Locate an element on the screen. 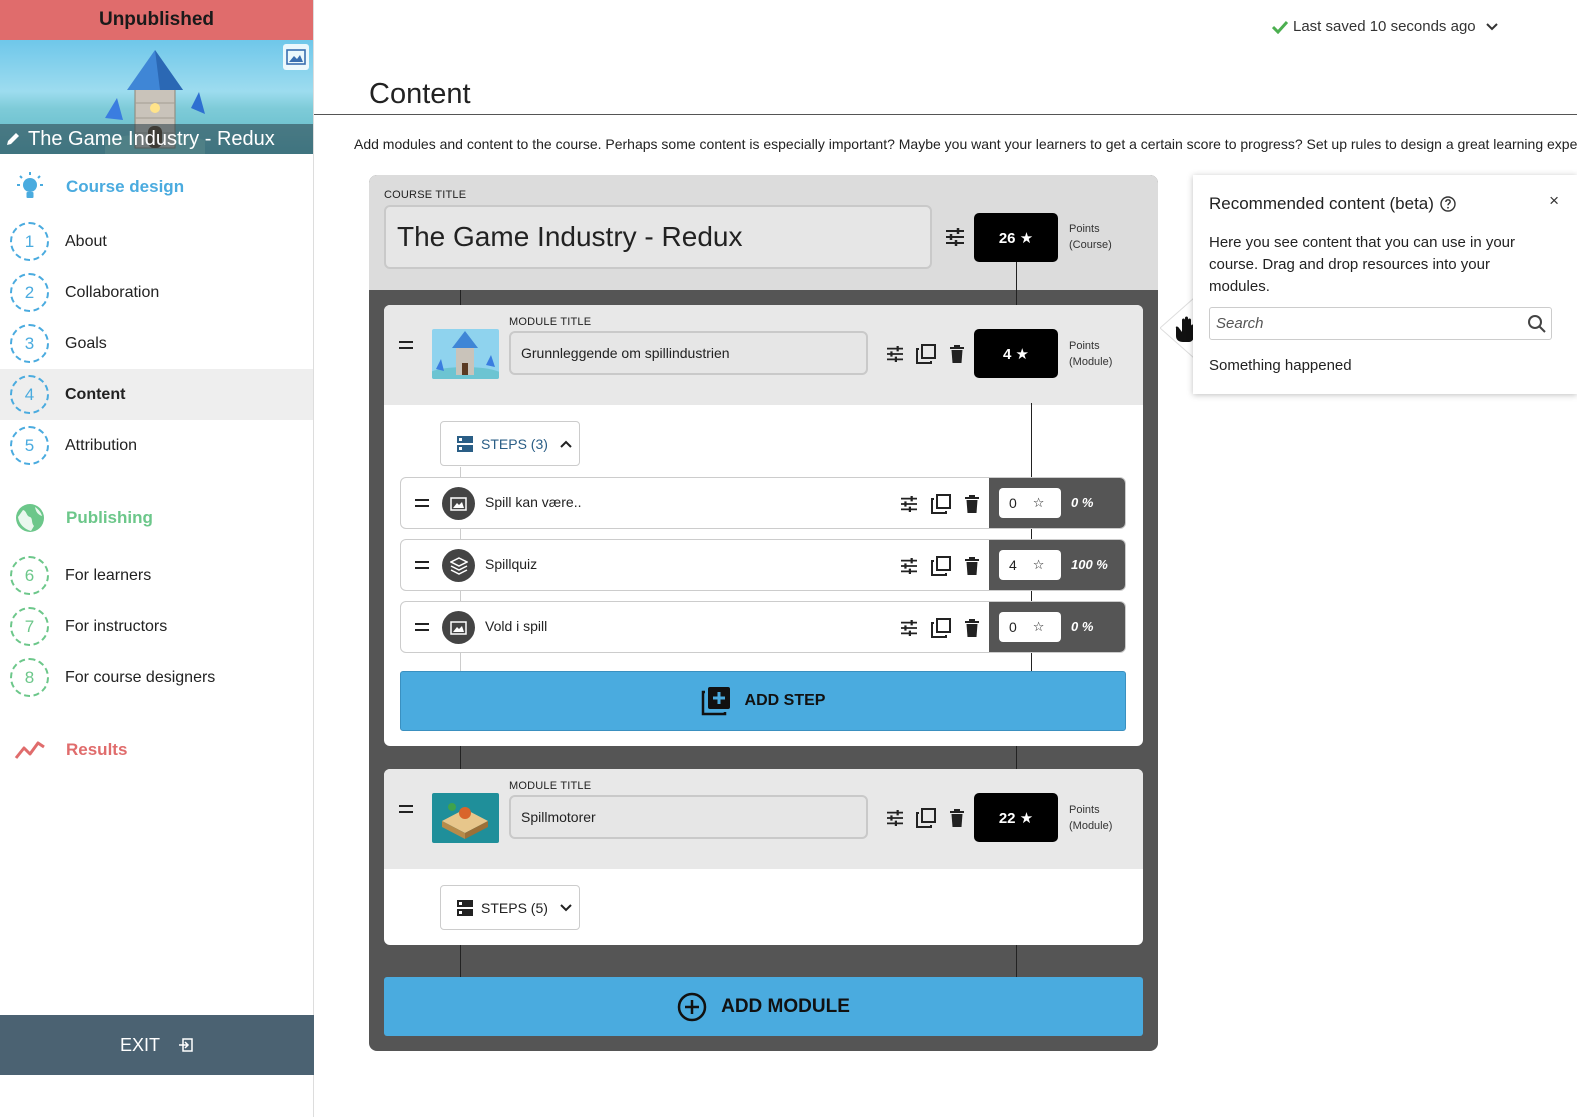  step-number: 7 is located at coordinates (29, 626).